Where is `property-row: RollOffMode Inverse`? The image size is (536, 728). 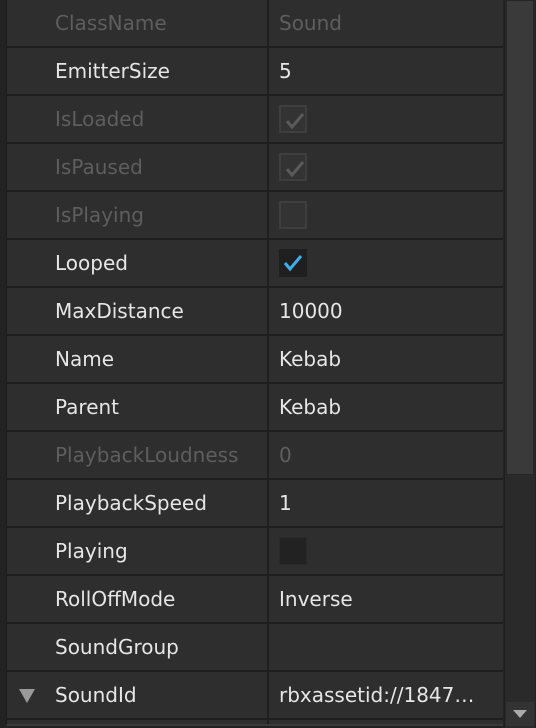 property-row: RollOffMode Inverse is located at coordinates (255, 600).